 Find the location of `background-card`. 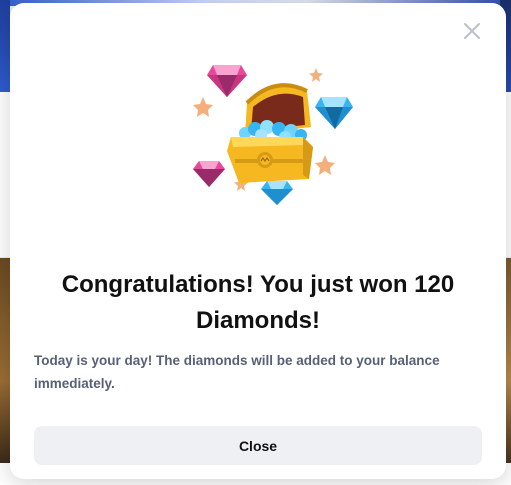

background-card is located at coordinates (5, 174).